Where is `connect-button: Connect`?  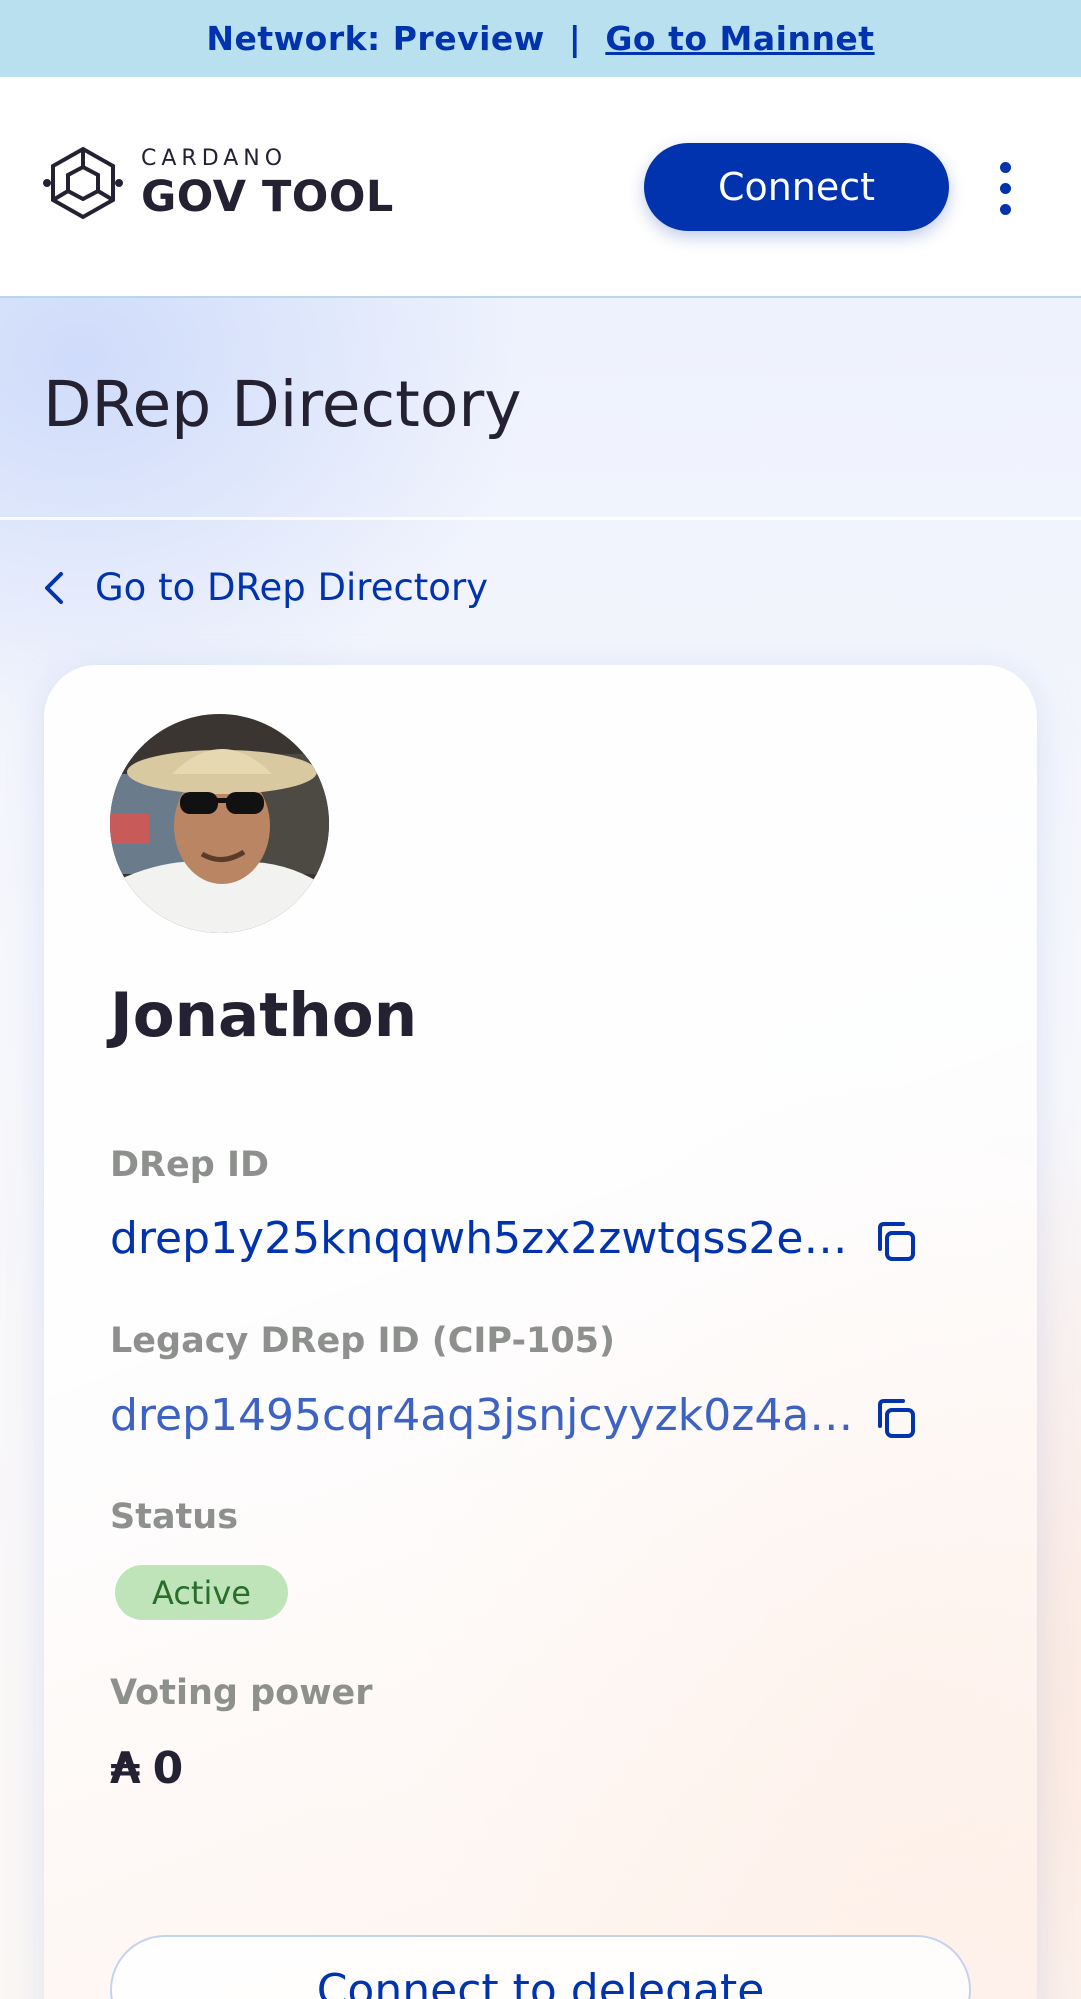
connect-button: Connect is located at coordinates (796, 187).